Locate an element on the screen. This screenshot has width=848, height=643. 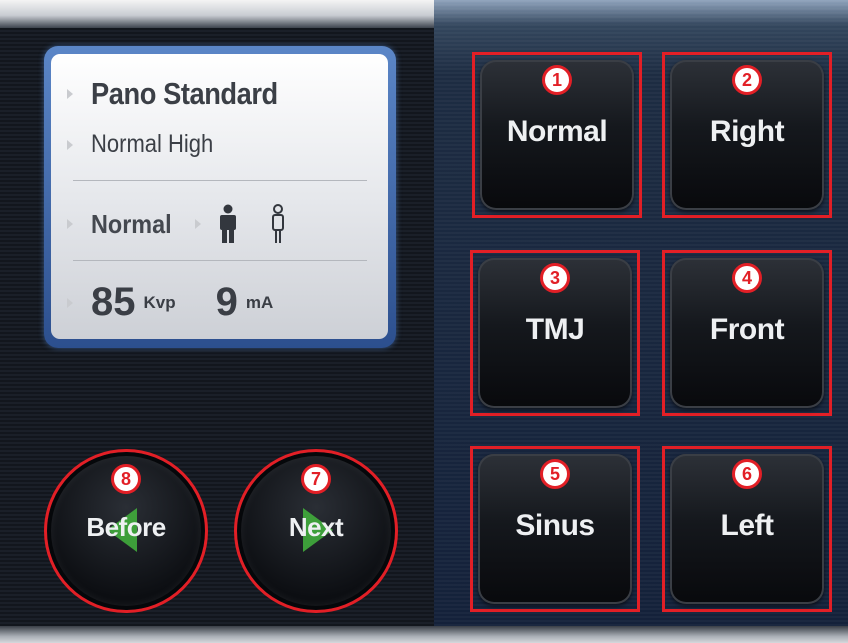
annotation-badge: 4 is located at coordinates (747, 278).